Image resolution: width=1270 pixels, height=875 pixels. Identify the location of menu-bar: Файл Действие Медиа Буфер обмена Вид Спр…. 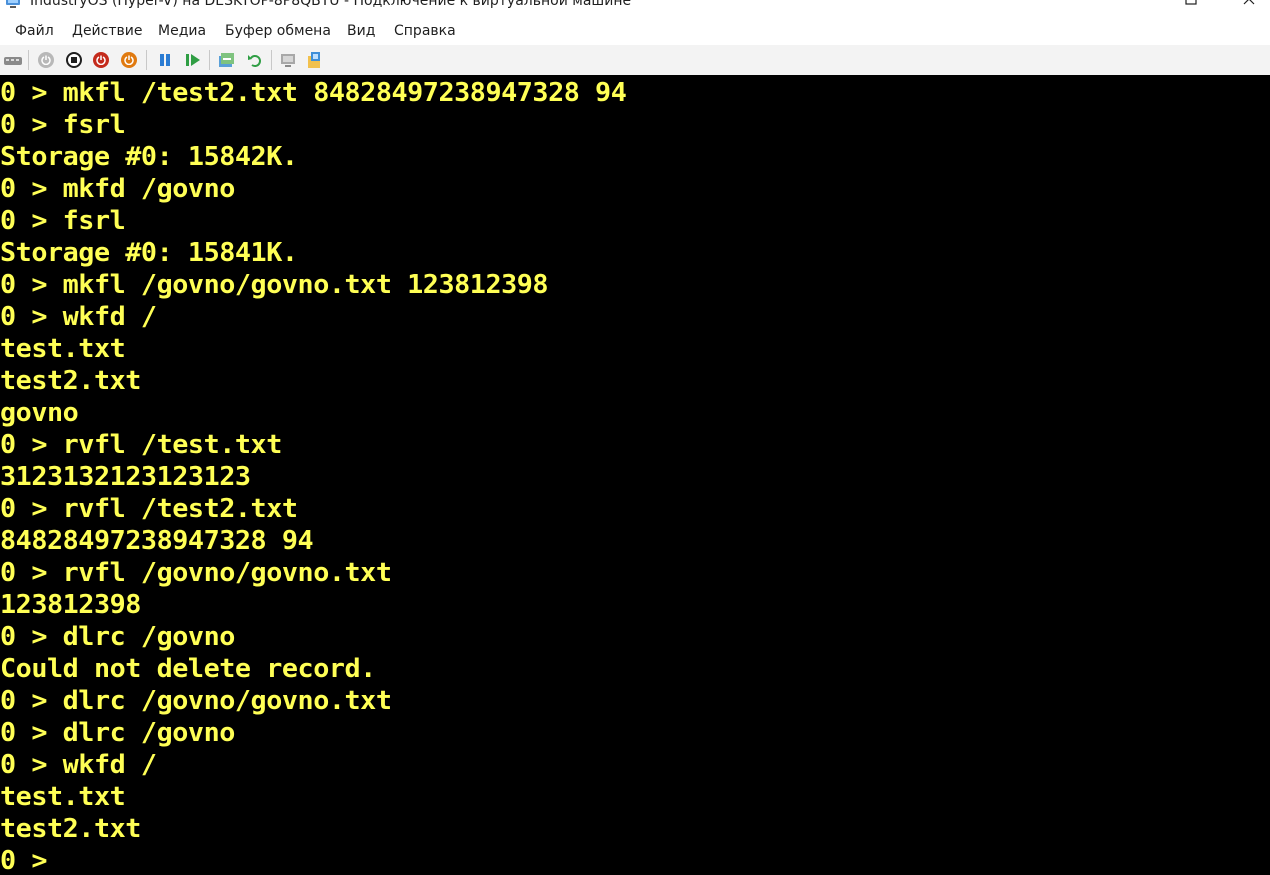
(635, 31).